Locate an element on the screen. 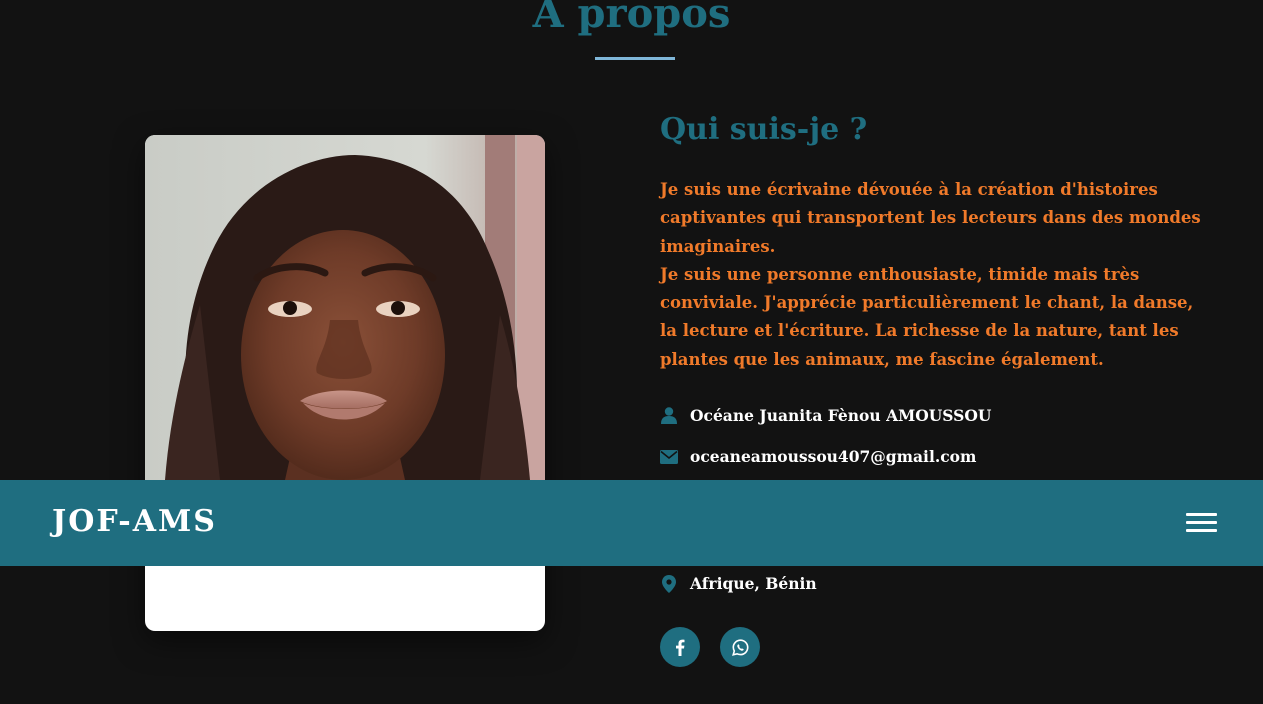  info-email: oceaneamoussou407@gmail.com is located at coordinates (818, 456).